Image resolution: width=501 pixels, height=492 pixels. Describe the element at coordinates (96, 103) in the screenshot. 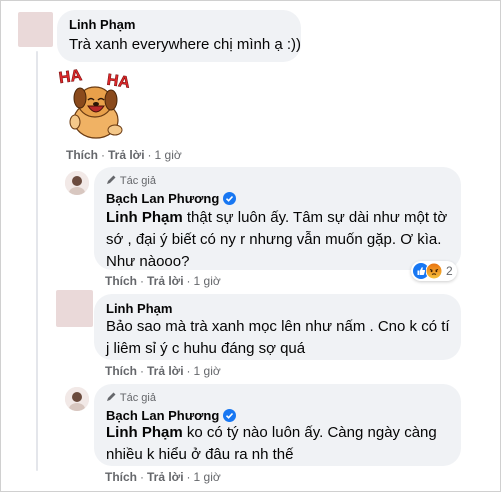

I see `haha-dog-sticker: HA HA` at that location.